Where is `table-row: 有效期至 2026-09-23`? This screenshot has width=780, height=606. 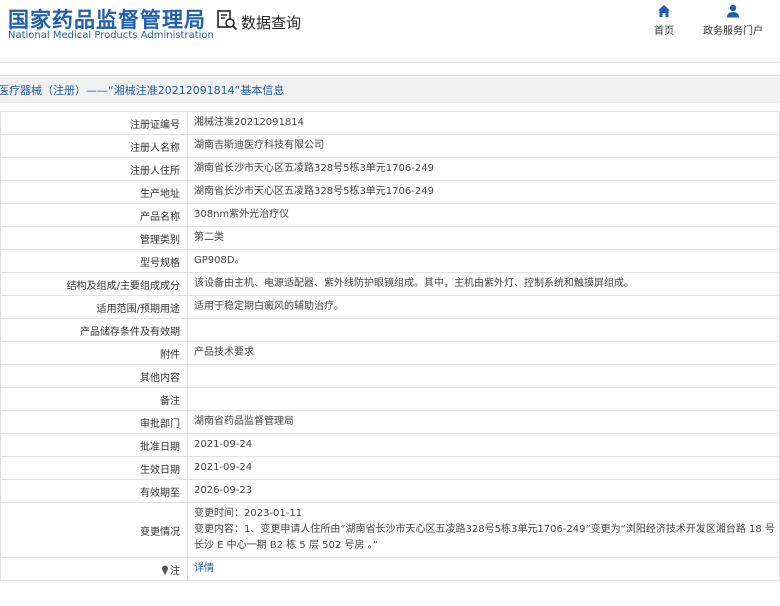
table-row: 有效期至 2026-09-23 is located at coordinates (390, 491).